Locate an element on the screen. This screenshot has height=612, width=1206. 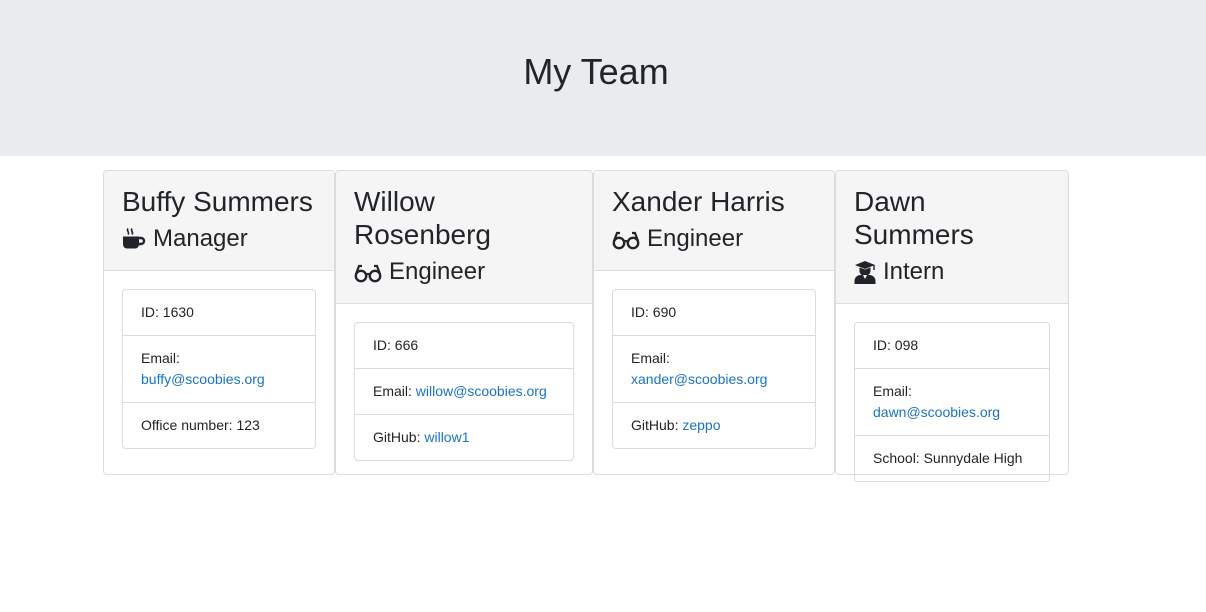
employee-name: Buffy Summers is located at coordinates (217, 201).